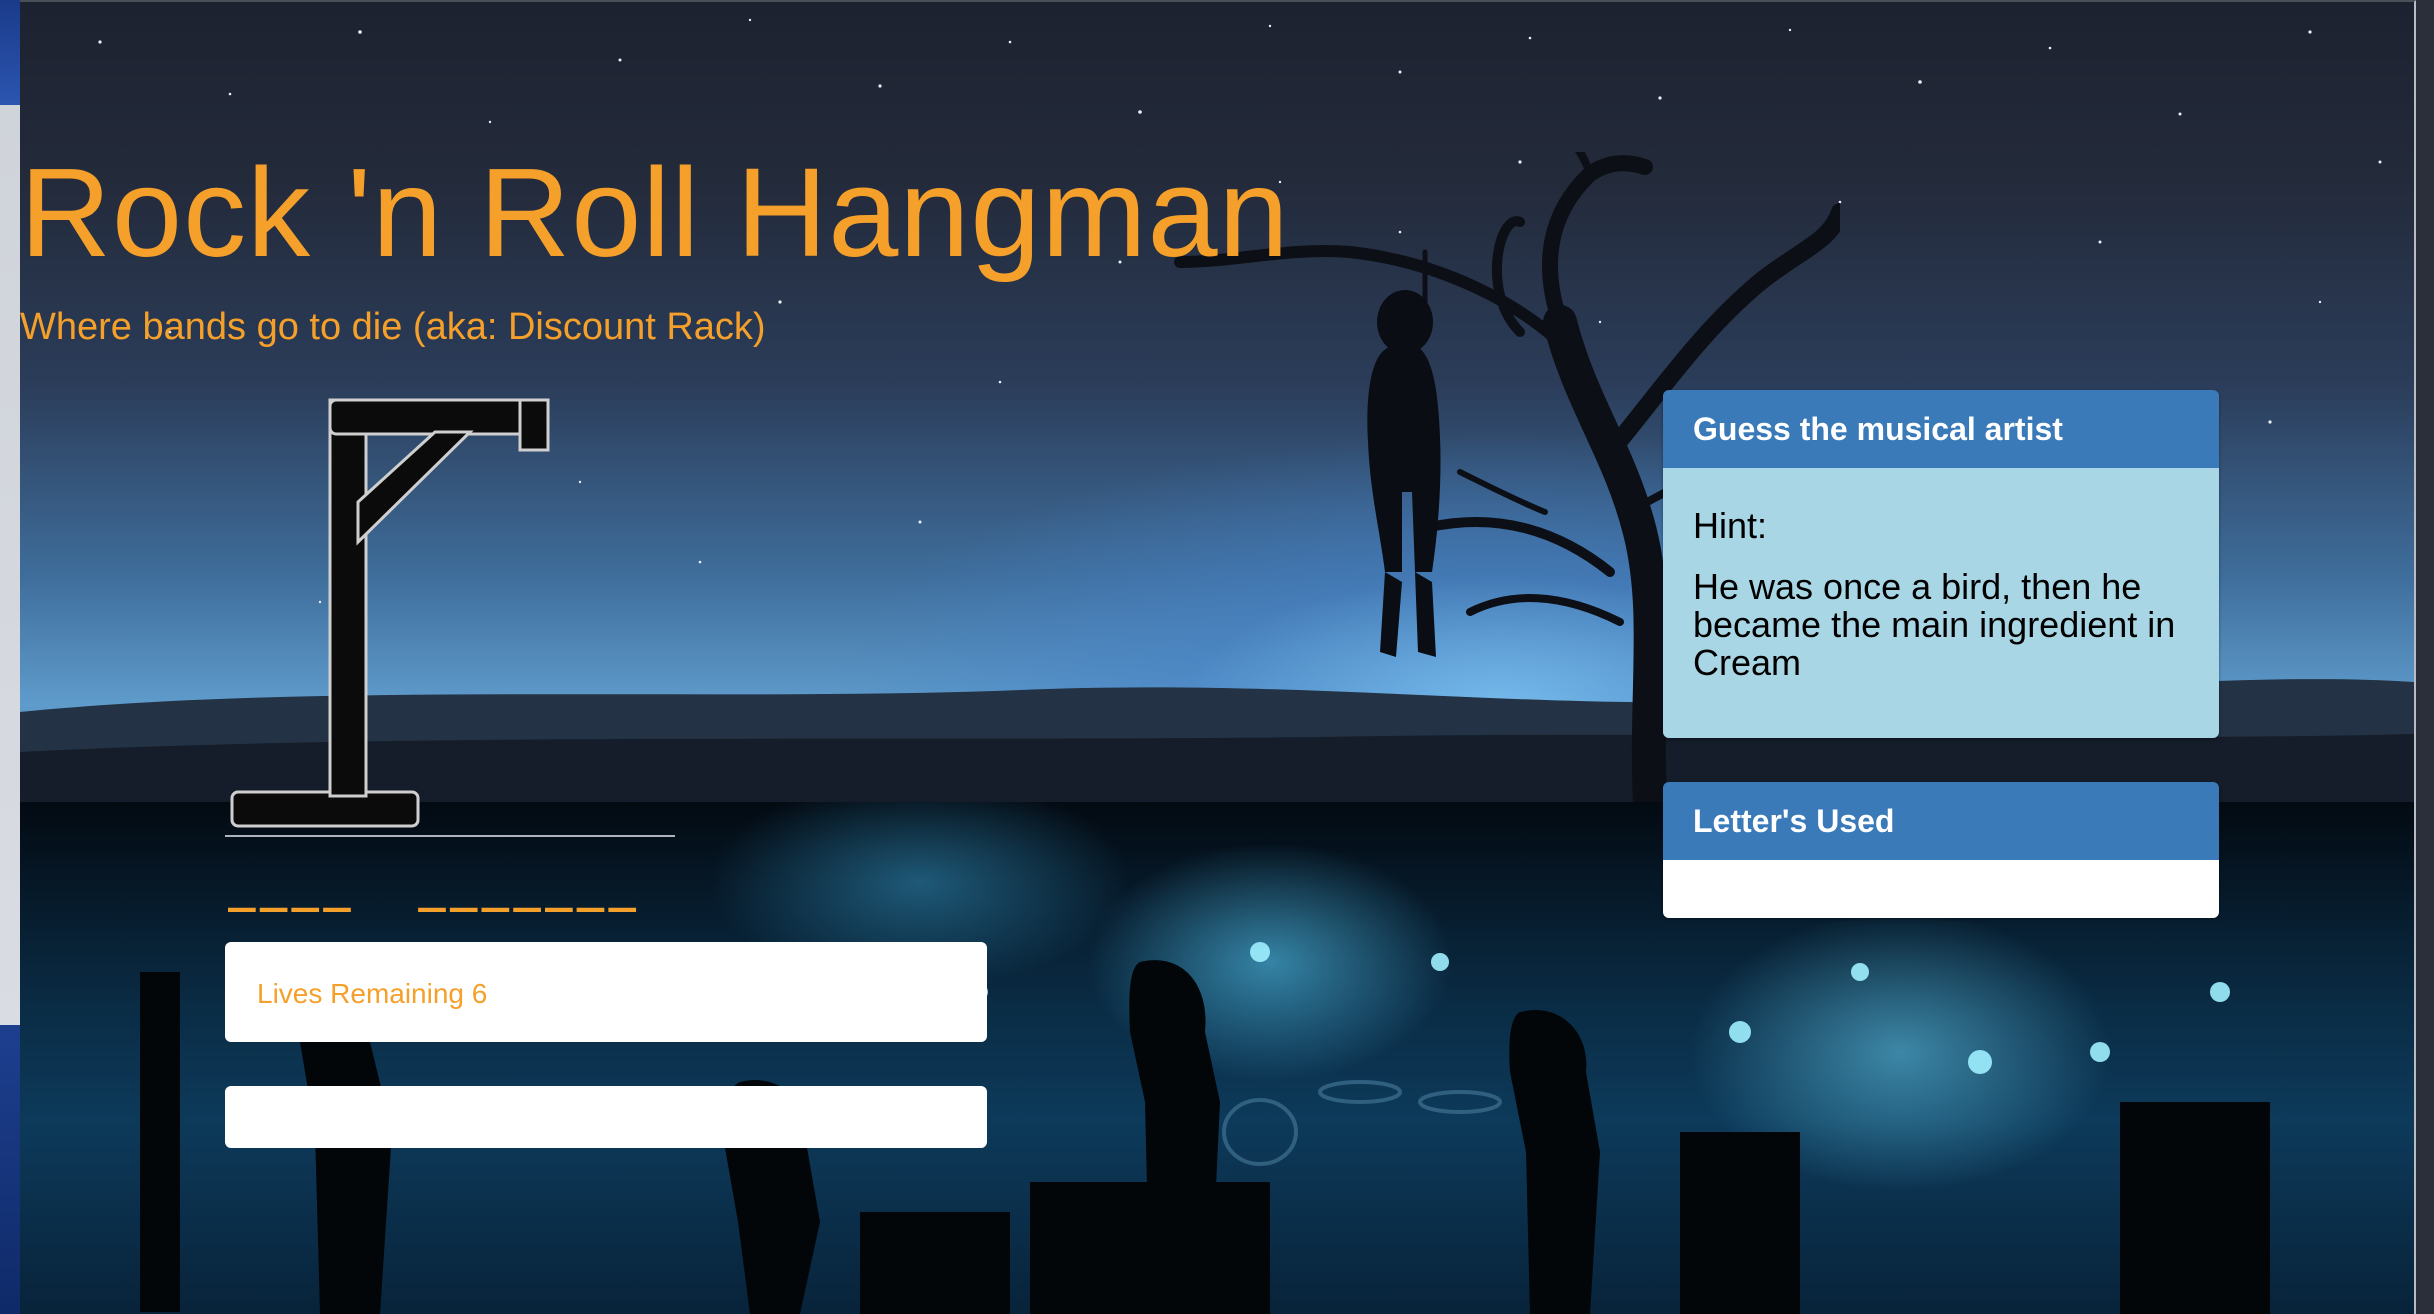  Describe the element at coordinates (450, 836) in the screenshot. I see `ground-line` at that location.